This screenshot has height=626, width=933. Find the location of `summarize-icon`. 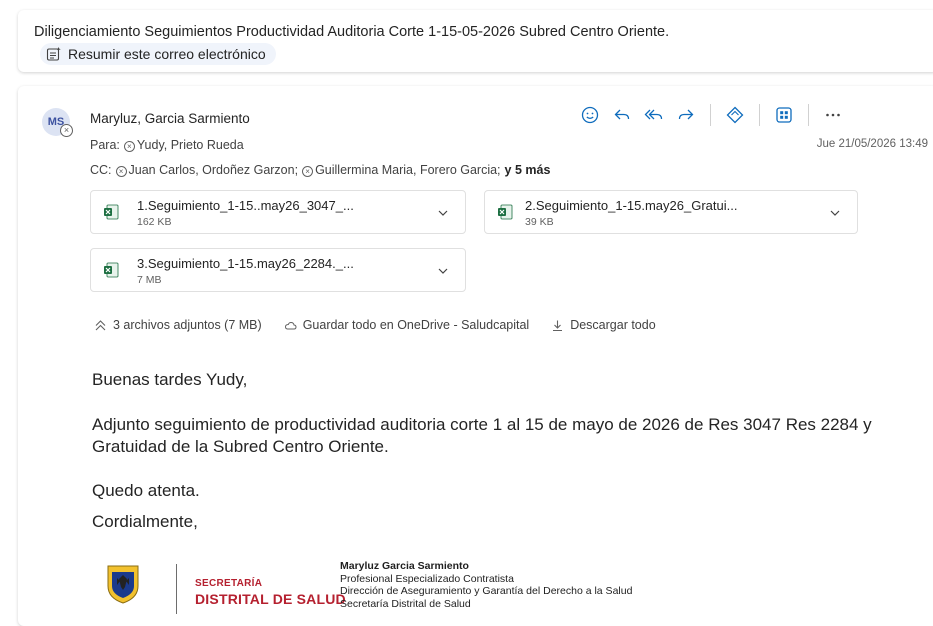

summarize-icon is located at coordinates (53, 54).